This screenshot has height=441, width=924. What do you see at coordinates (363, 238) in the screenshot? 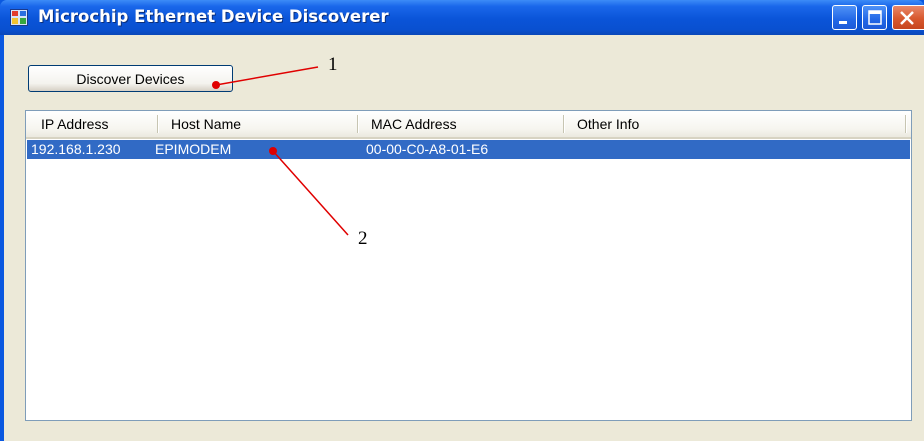
I see `callout-label-2: 2` at bounding box center [363, 238].